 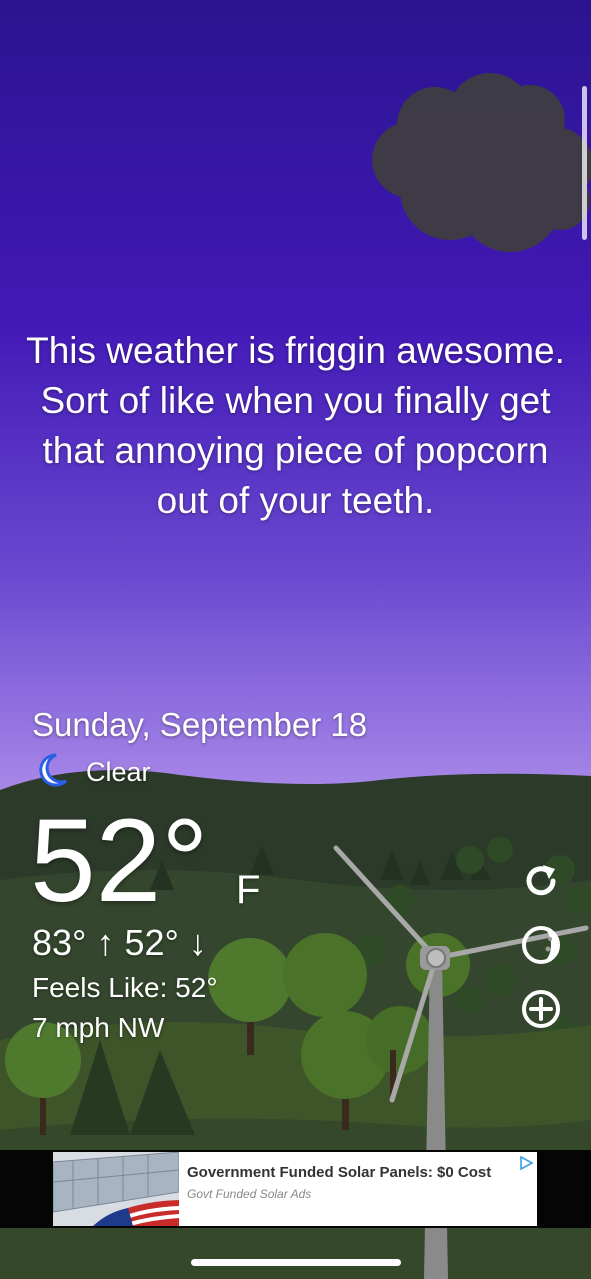 What do you see at coordinates (296, 1262) in the screenshot?
I see `home-indicator` at bounding box center [296, 1262].